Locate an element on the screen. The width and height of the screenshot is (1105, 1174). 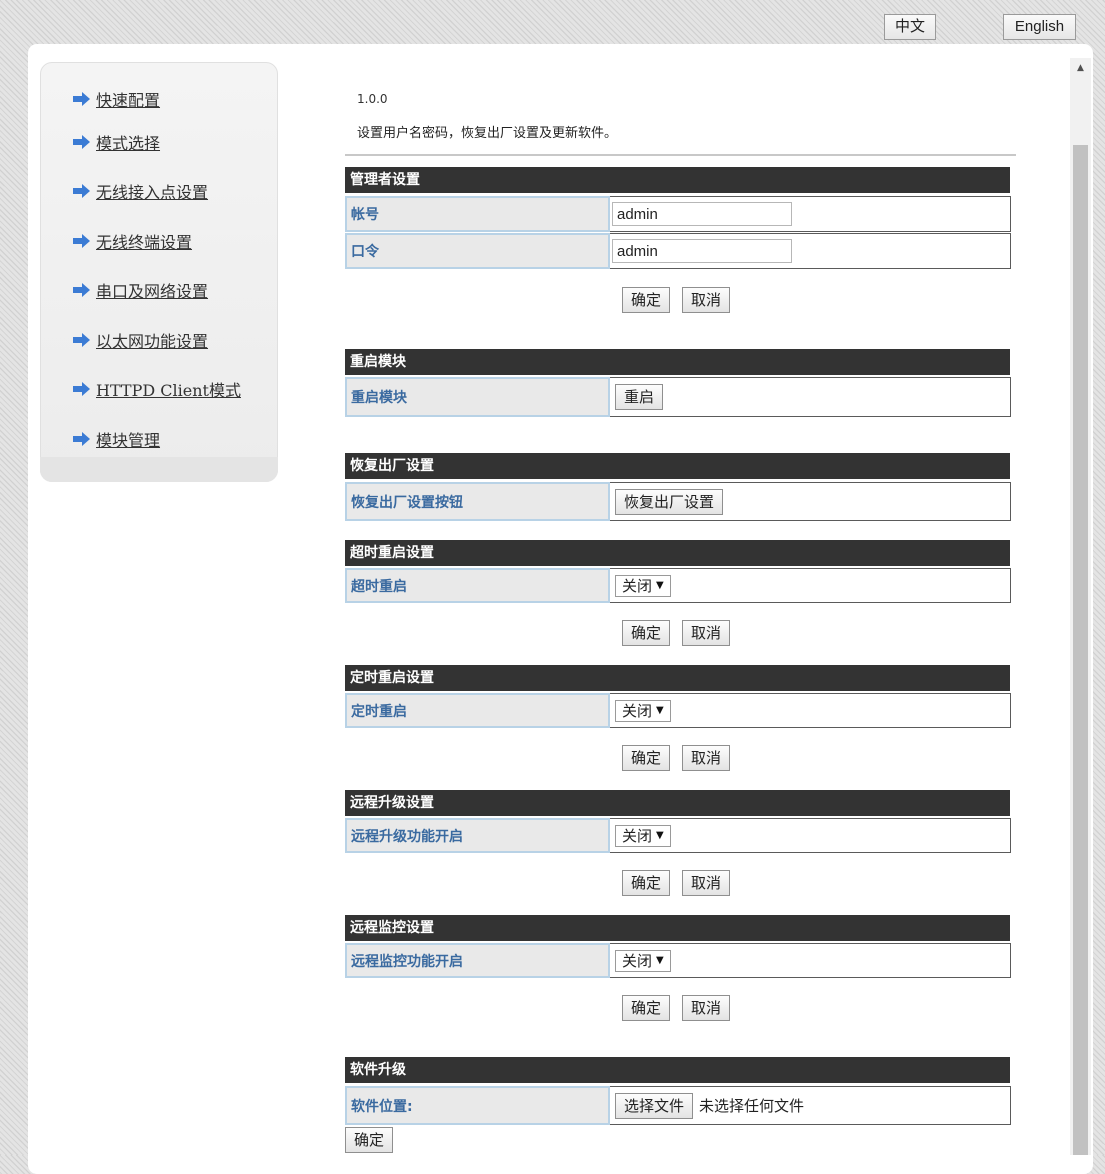
remote-monitor-select: 关闭 ▼ is located at coordinates (643, 960).